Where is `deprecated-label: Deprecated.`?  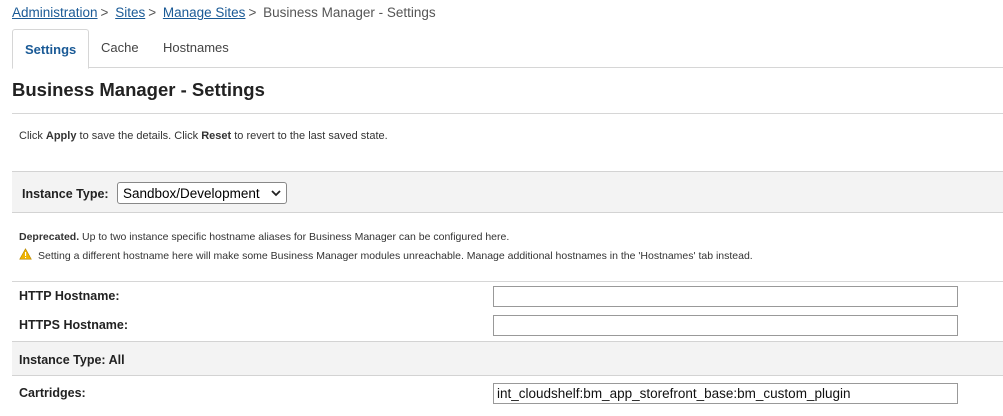
deprecated-label: Deprecated. is located at coordinates (49, 237).